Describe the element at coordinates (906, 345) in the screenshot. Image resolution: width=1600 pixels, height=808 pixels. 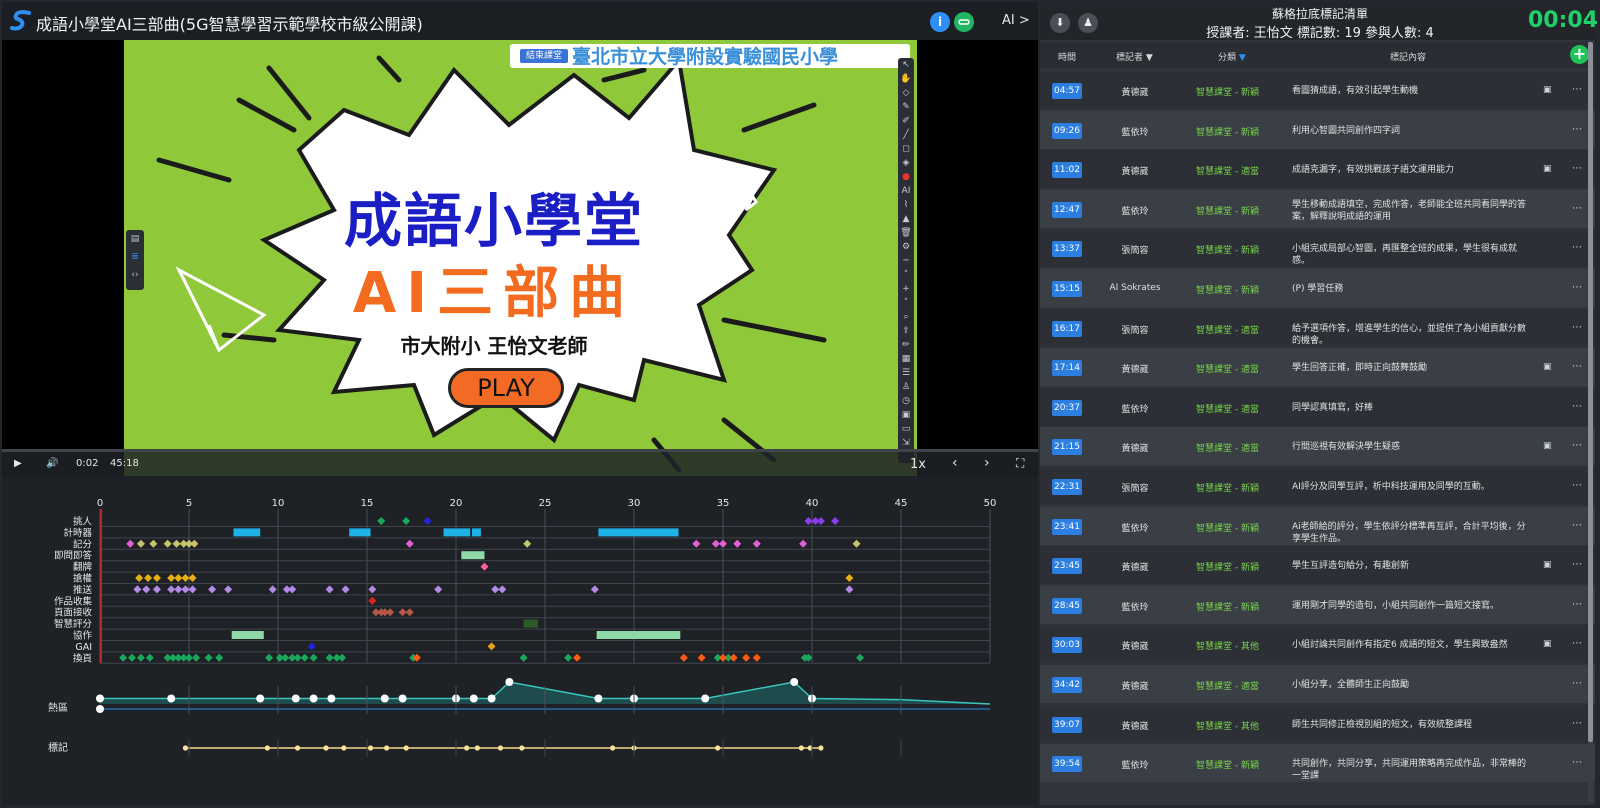
I see `paint-icon: ✏` at that location.